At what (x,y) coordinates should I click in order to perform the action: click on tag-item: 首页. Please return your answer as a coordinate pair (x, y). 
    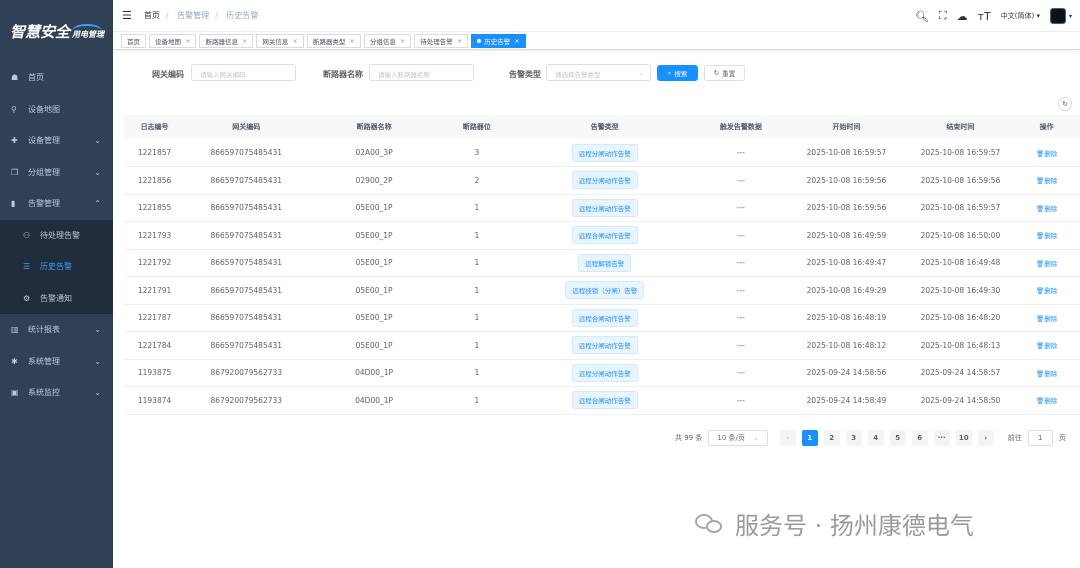
    Looking at the image, I should click on (133, 40).